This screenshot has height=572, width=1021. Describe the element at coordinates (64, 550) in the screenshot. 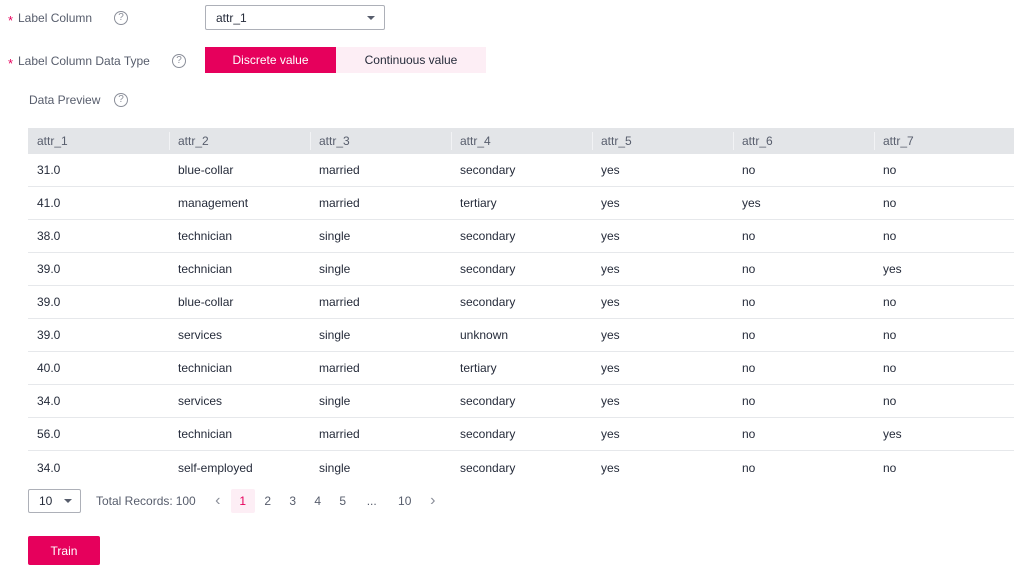

I see `train-button: Train` at that location.